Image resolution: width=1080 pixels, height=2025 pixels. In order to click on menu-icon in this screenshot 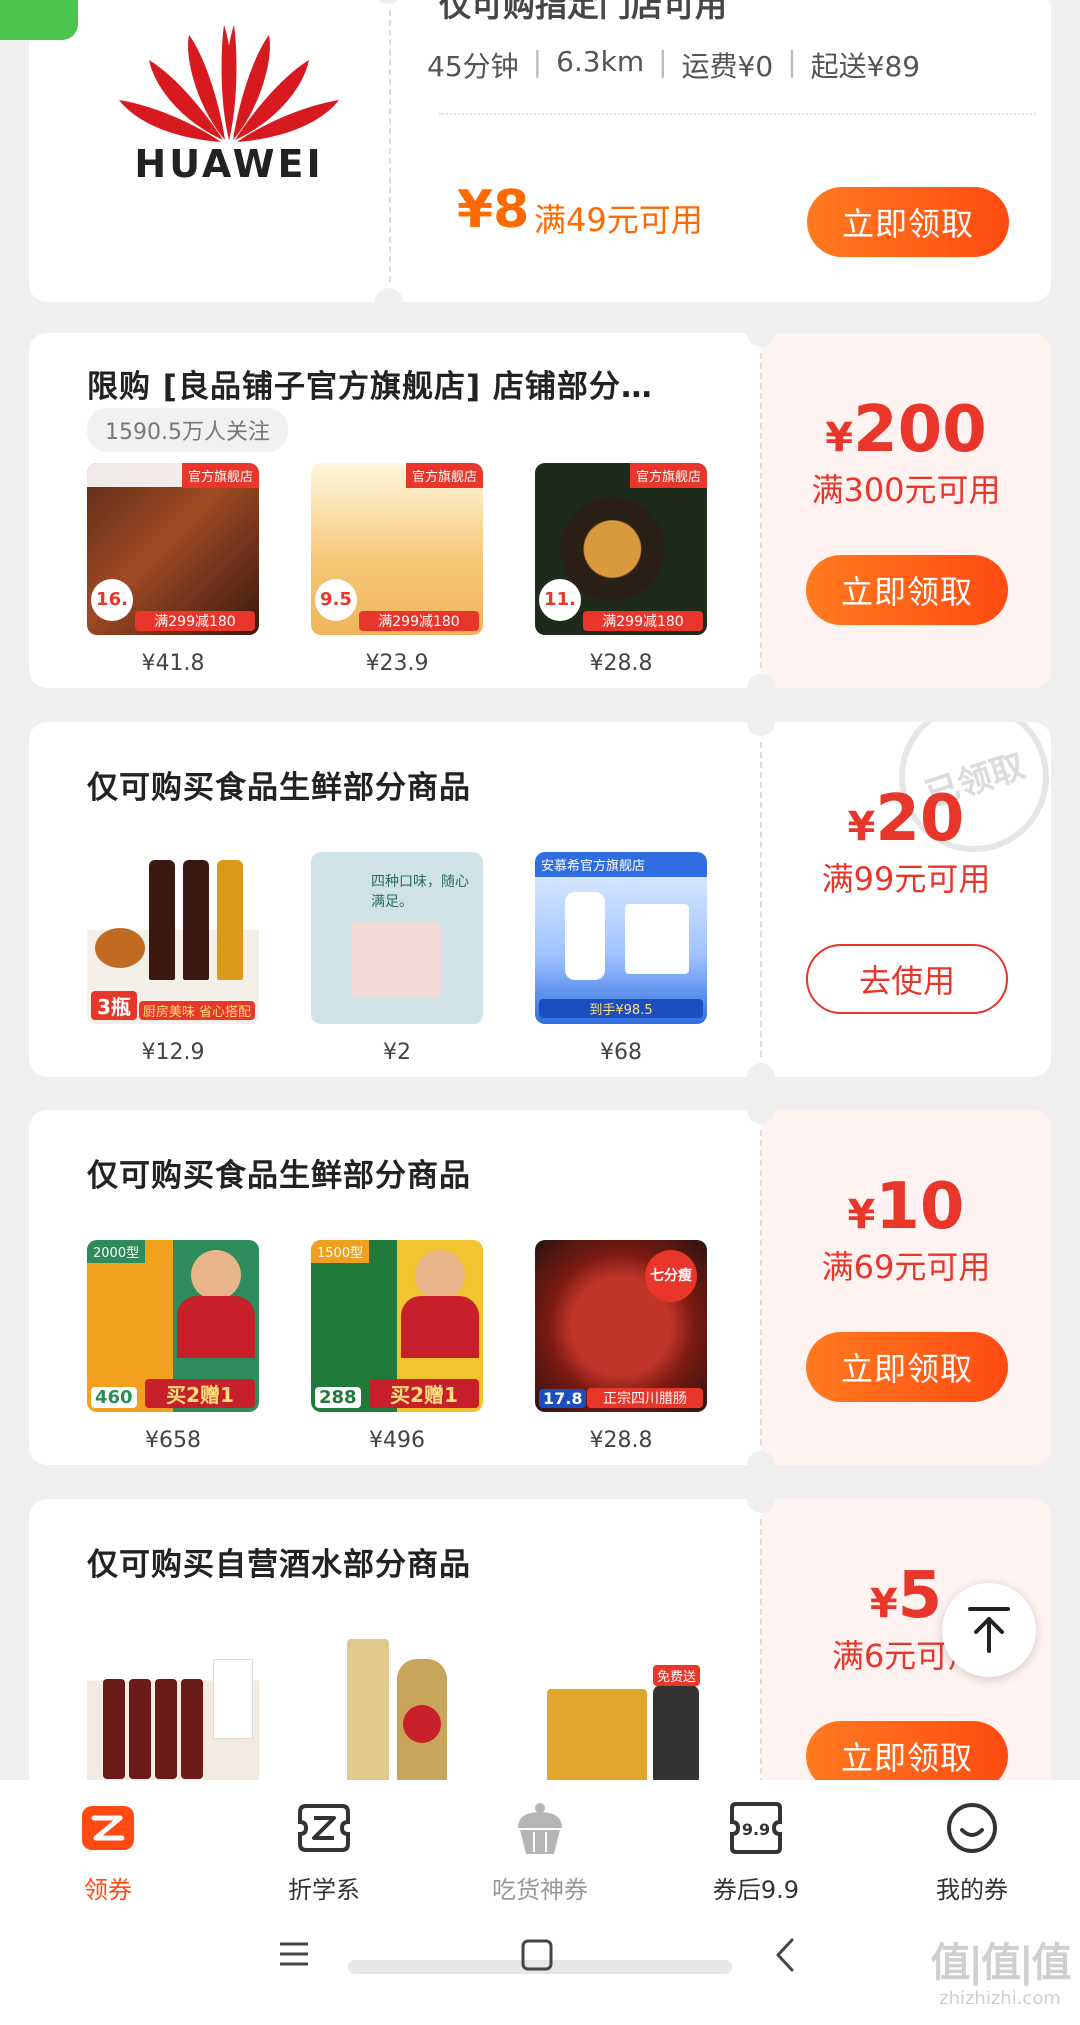, I will do `click(294, 1954)`.